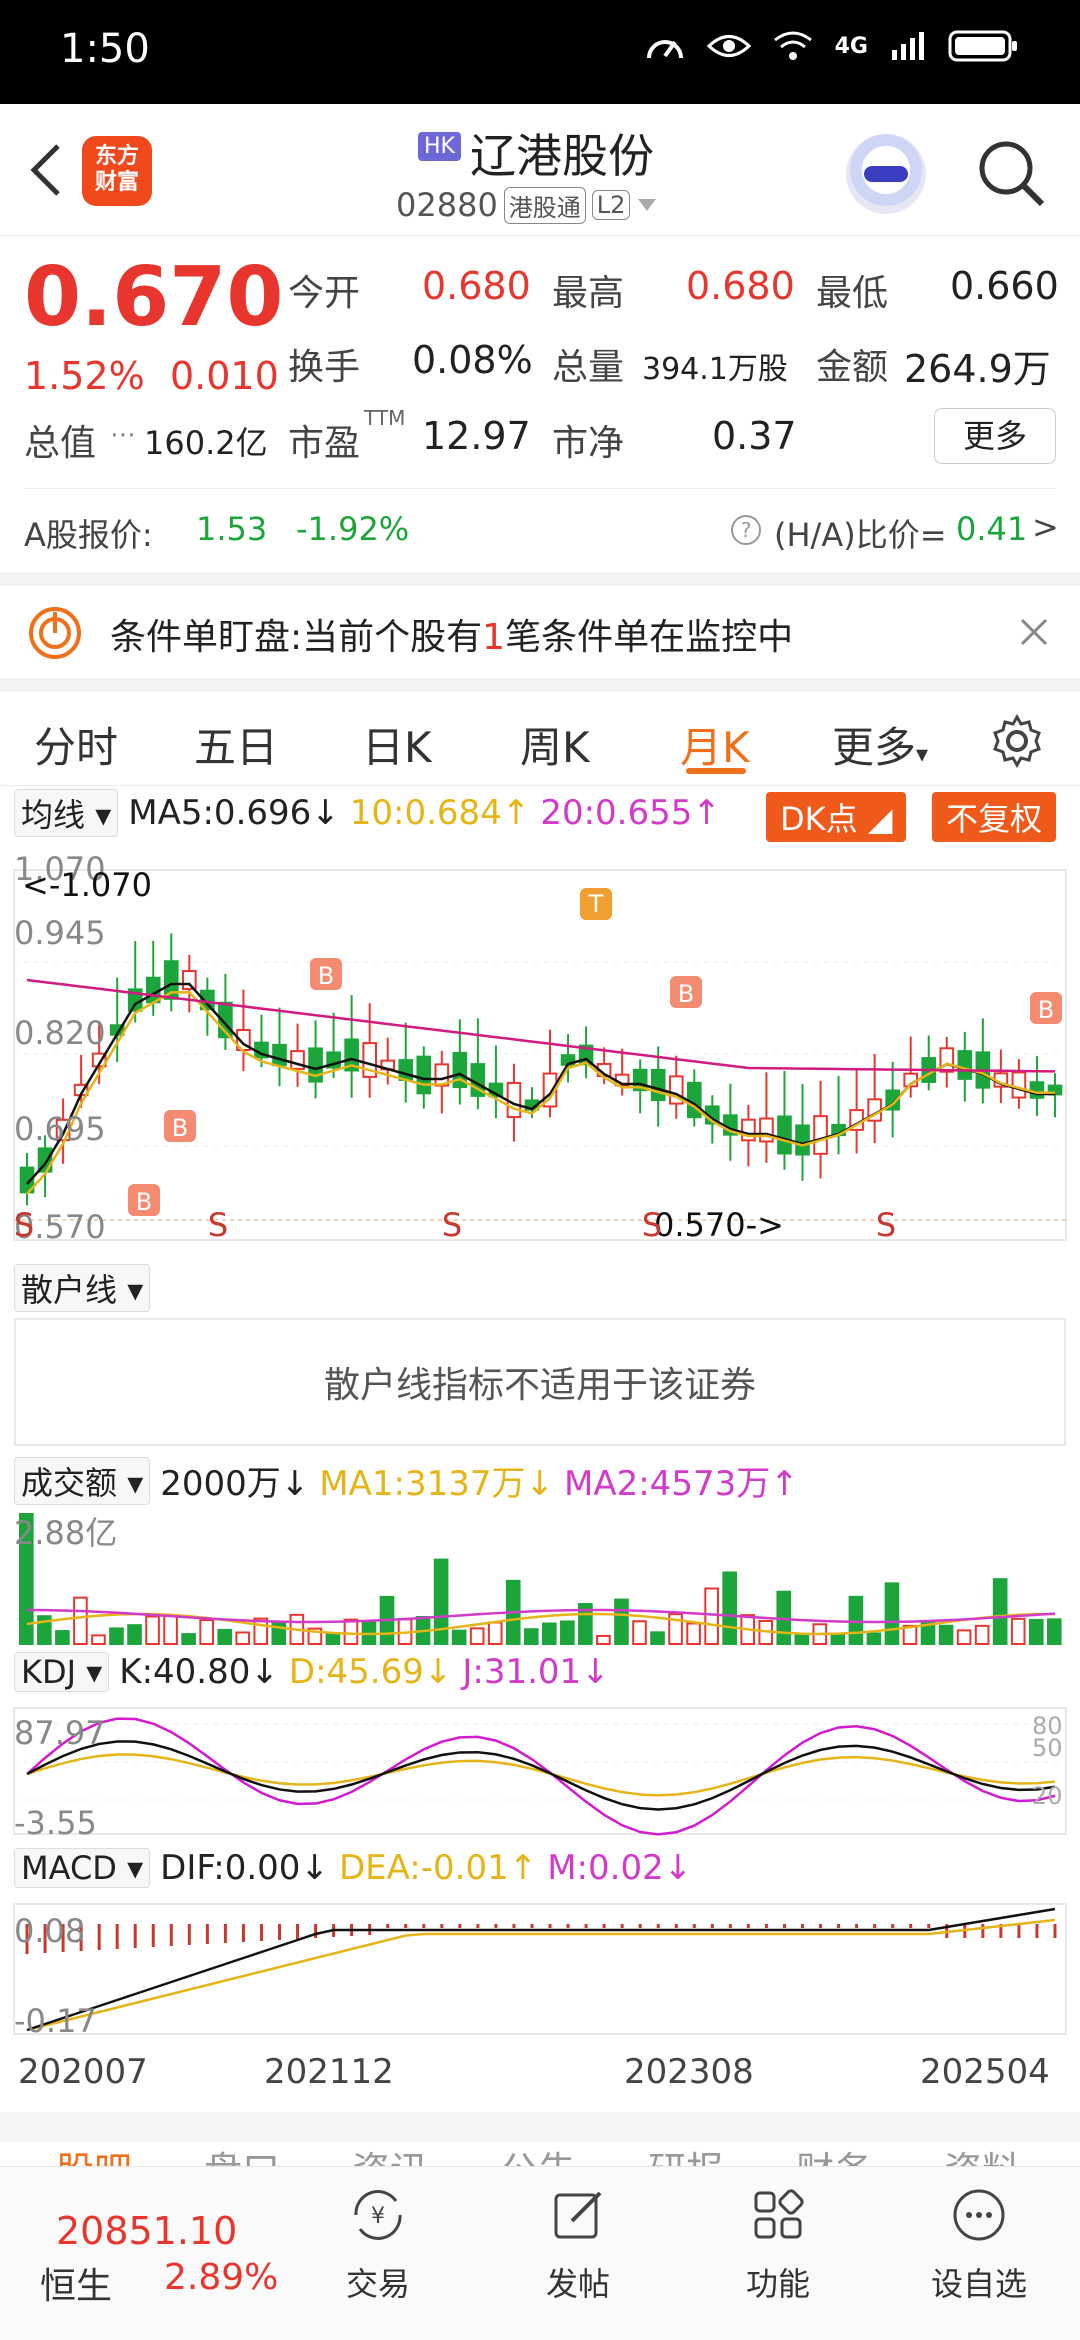 This screenshot has height=2340, width=1080. I want to click on macd-top-tick: 0.08, so click(49, 1931).